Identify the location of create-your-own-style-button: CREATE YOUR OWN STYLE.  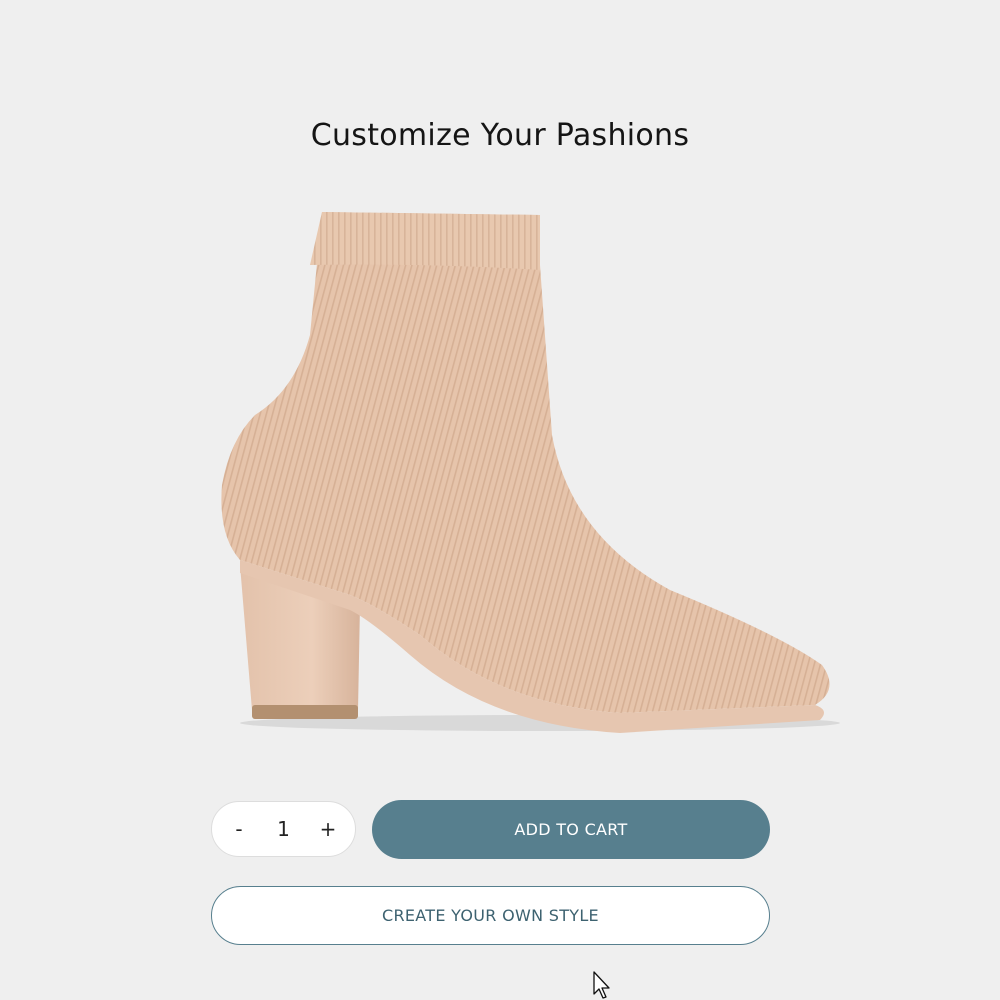
(490, 915).